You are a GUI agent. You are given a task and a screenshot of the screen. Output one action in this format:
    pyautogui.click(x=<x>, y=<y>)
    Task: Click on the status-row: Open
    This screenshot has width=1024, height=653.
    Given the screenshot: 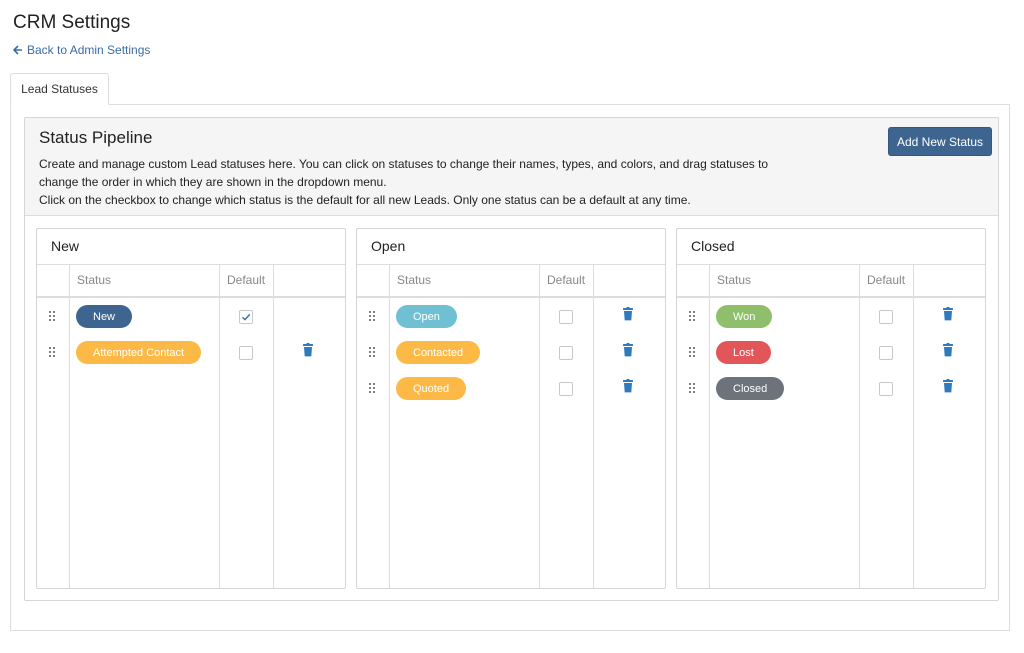 What is the action you would take?
    pyautogui.click(x=511, y=317)
    